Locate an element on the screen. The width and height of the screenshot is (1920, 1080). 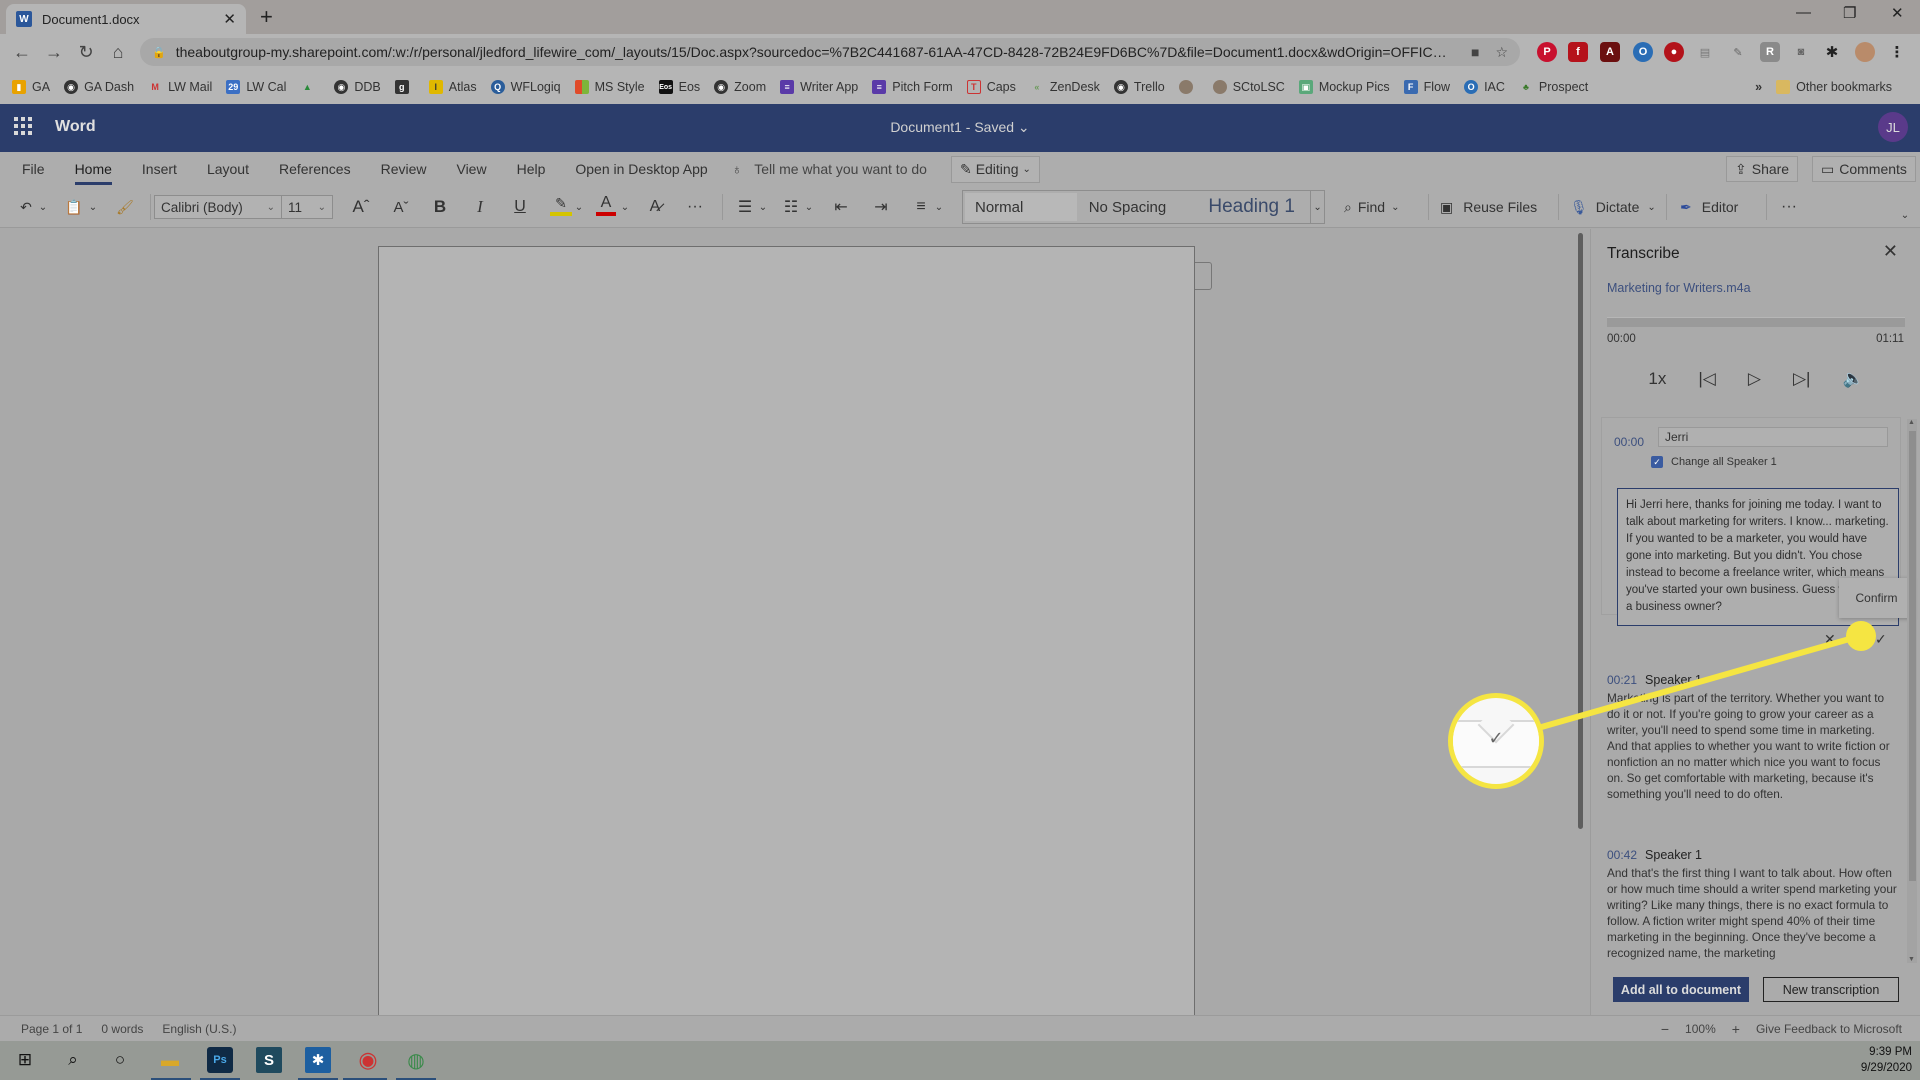
chrome-icon: ◉ is located at coordinates (368, 1060).